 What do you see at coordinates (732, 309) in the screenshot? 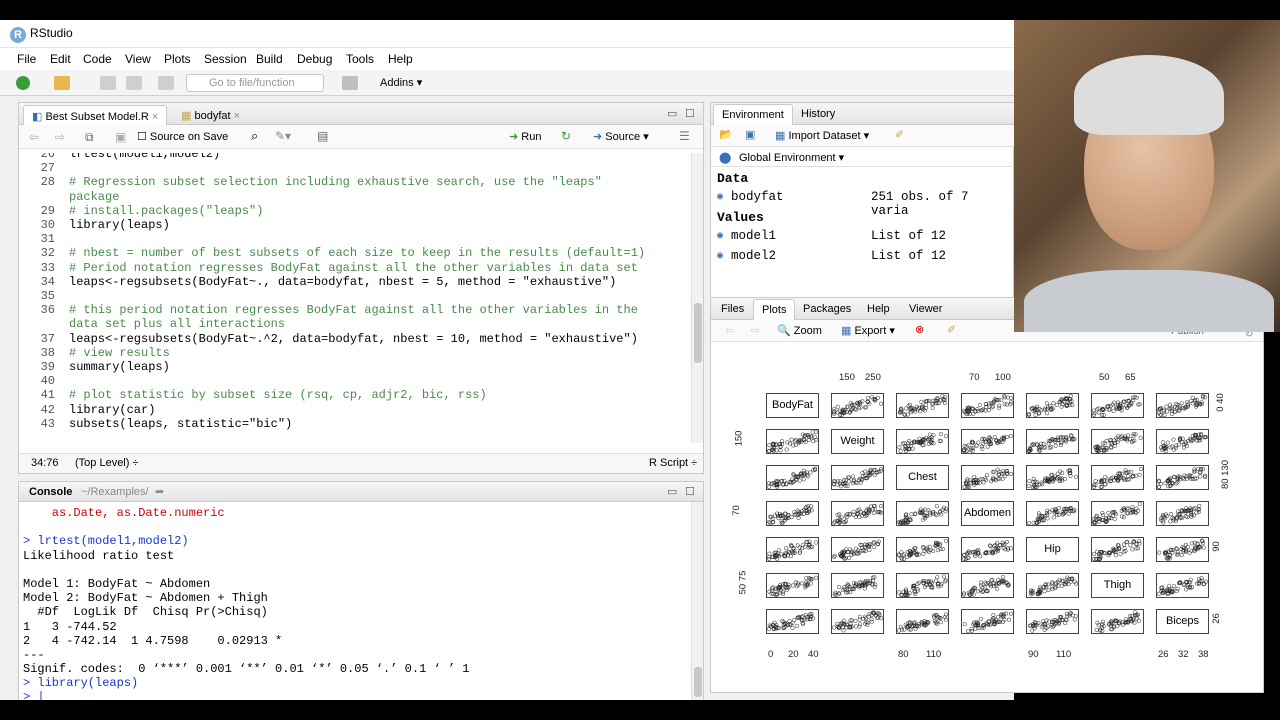
I see `tab-files: Files` at bounding box center [732, 309].